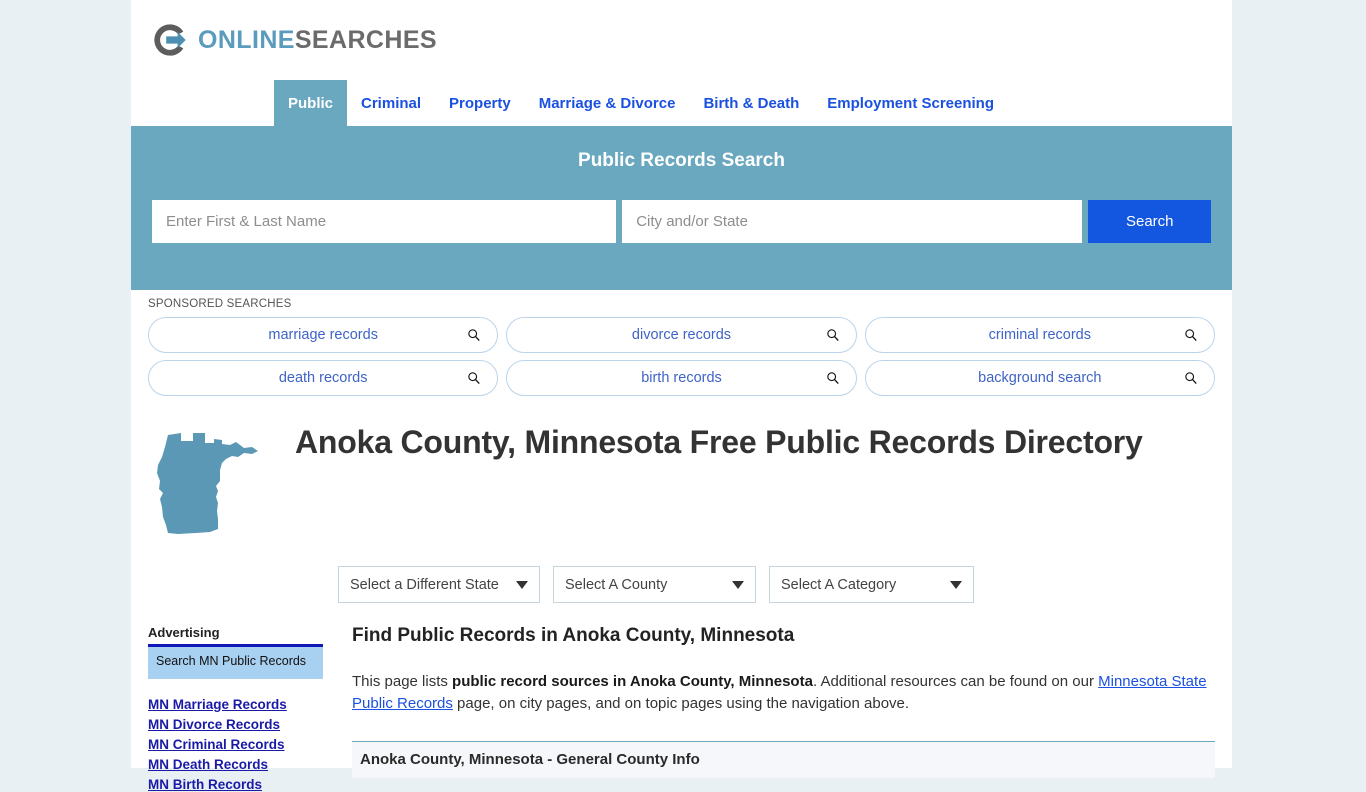 The width and height of the screenshot is (1366, 792). I want to click on sidebar-item-mn-birth-records: MN Birth Records, so click(235, 784).